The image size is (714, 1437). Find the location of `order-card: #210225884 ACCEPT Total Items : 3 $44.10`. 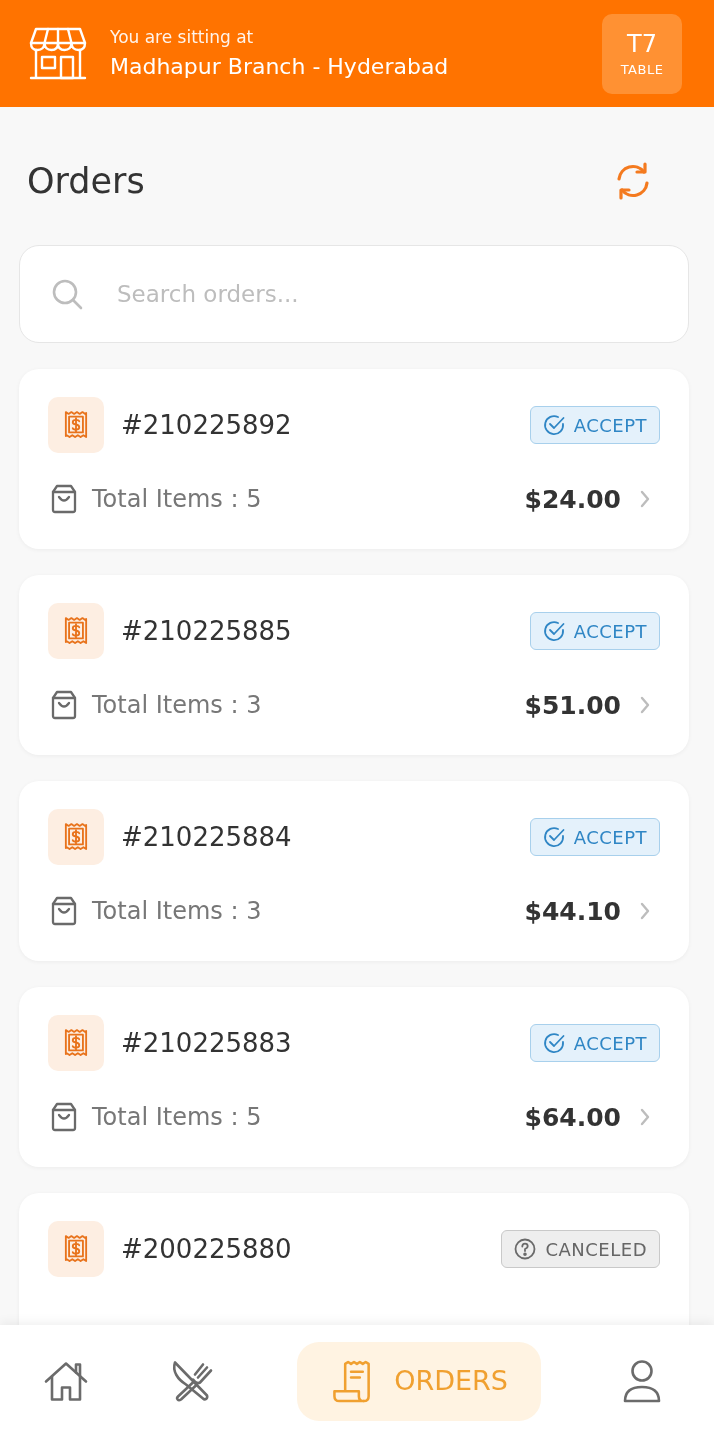

order-card: #210225884 ACCEPT Total Items : 3 $44.10 is located at coordinates (354, 871).